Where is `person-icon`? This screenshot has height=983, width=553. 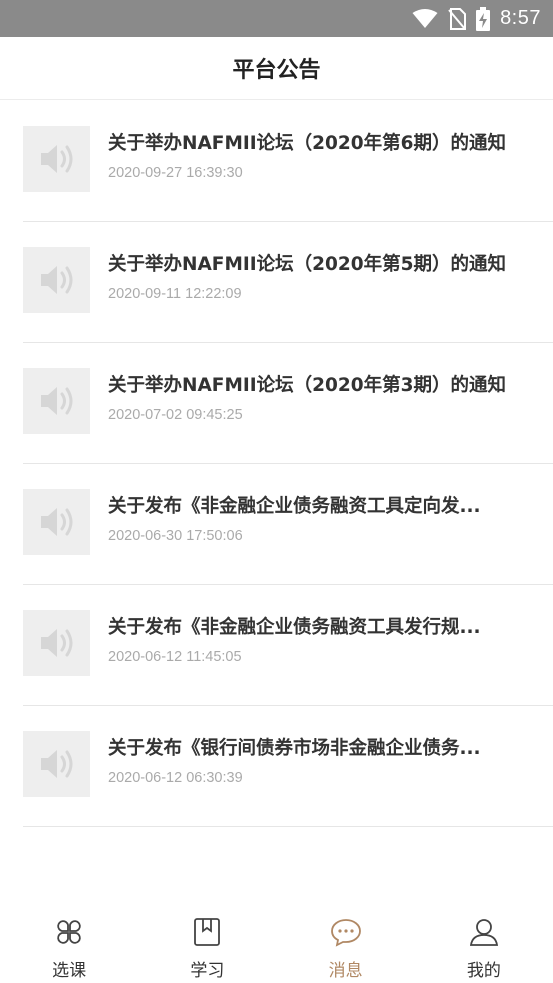 person-icon is located at coordinates (483, 932).